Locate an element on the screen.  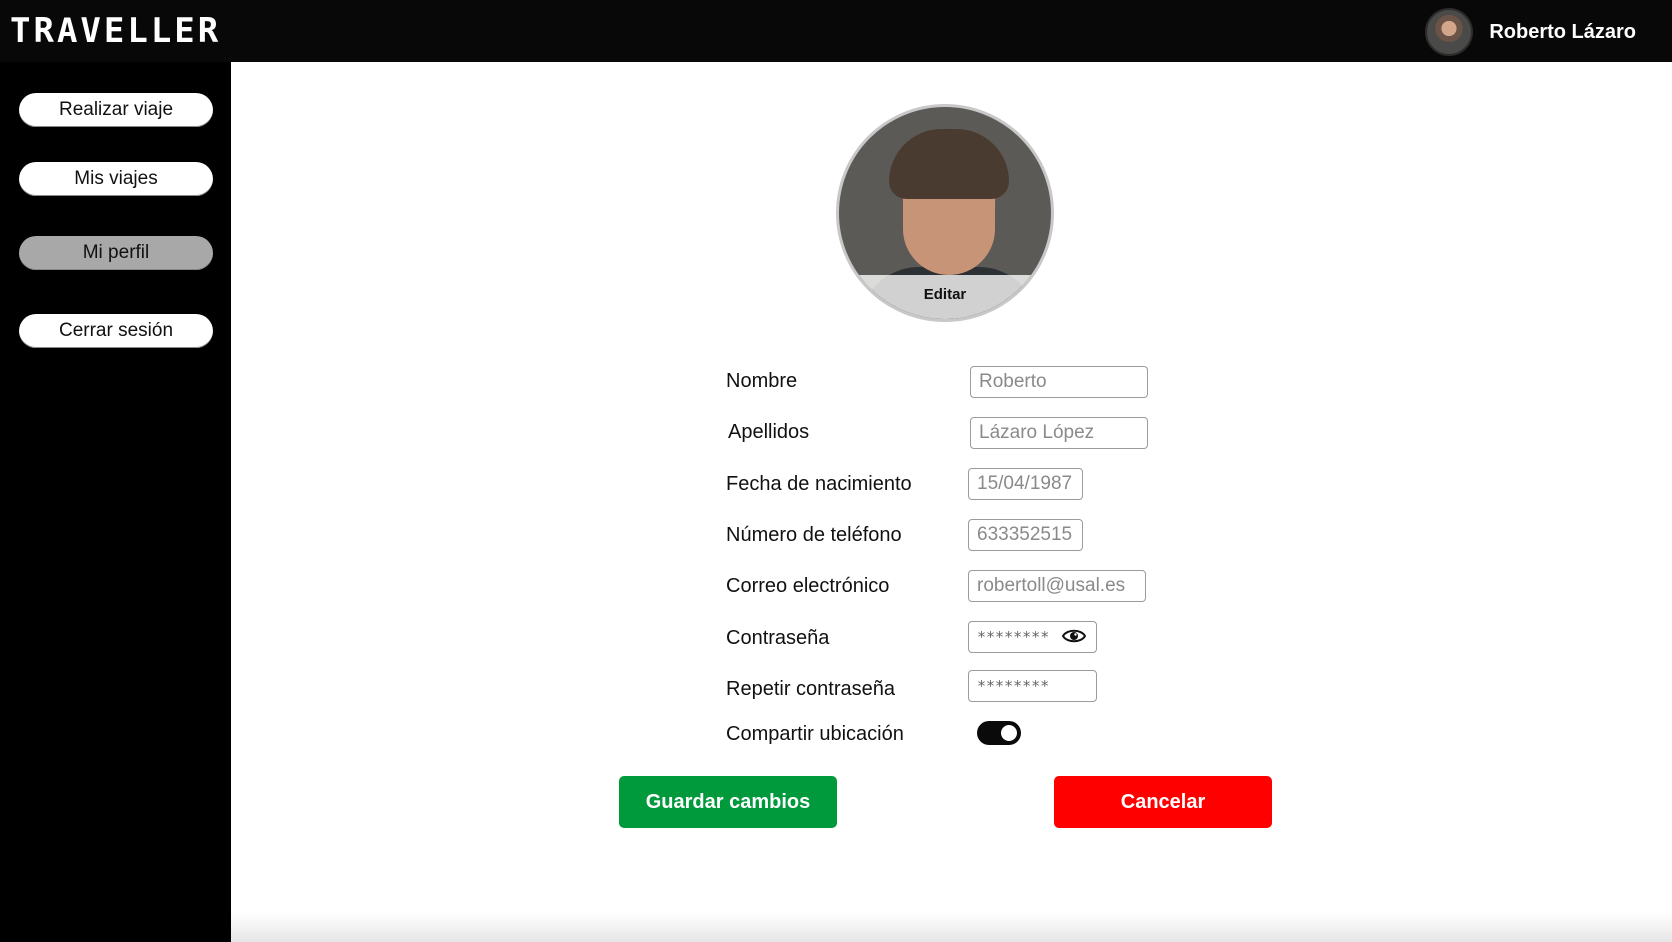
contrasena-field: ******** is located at coordinates (1032, 637).